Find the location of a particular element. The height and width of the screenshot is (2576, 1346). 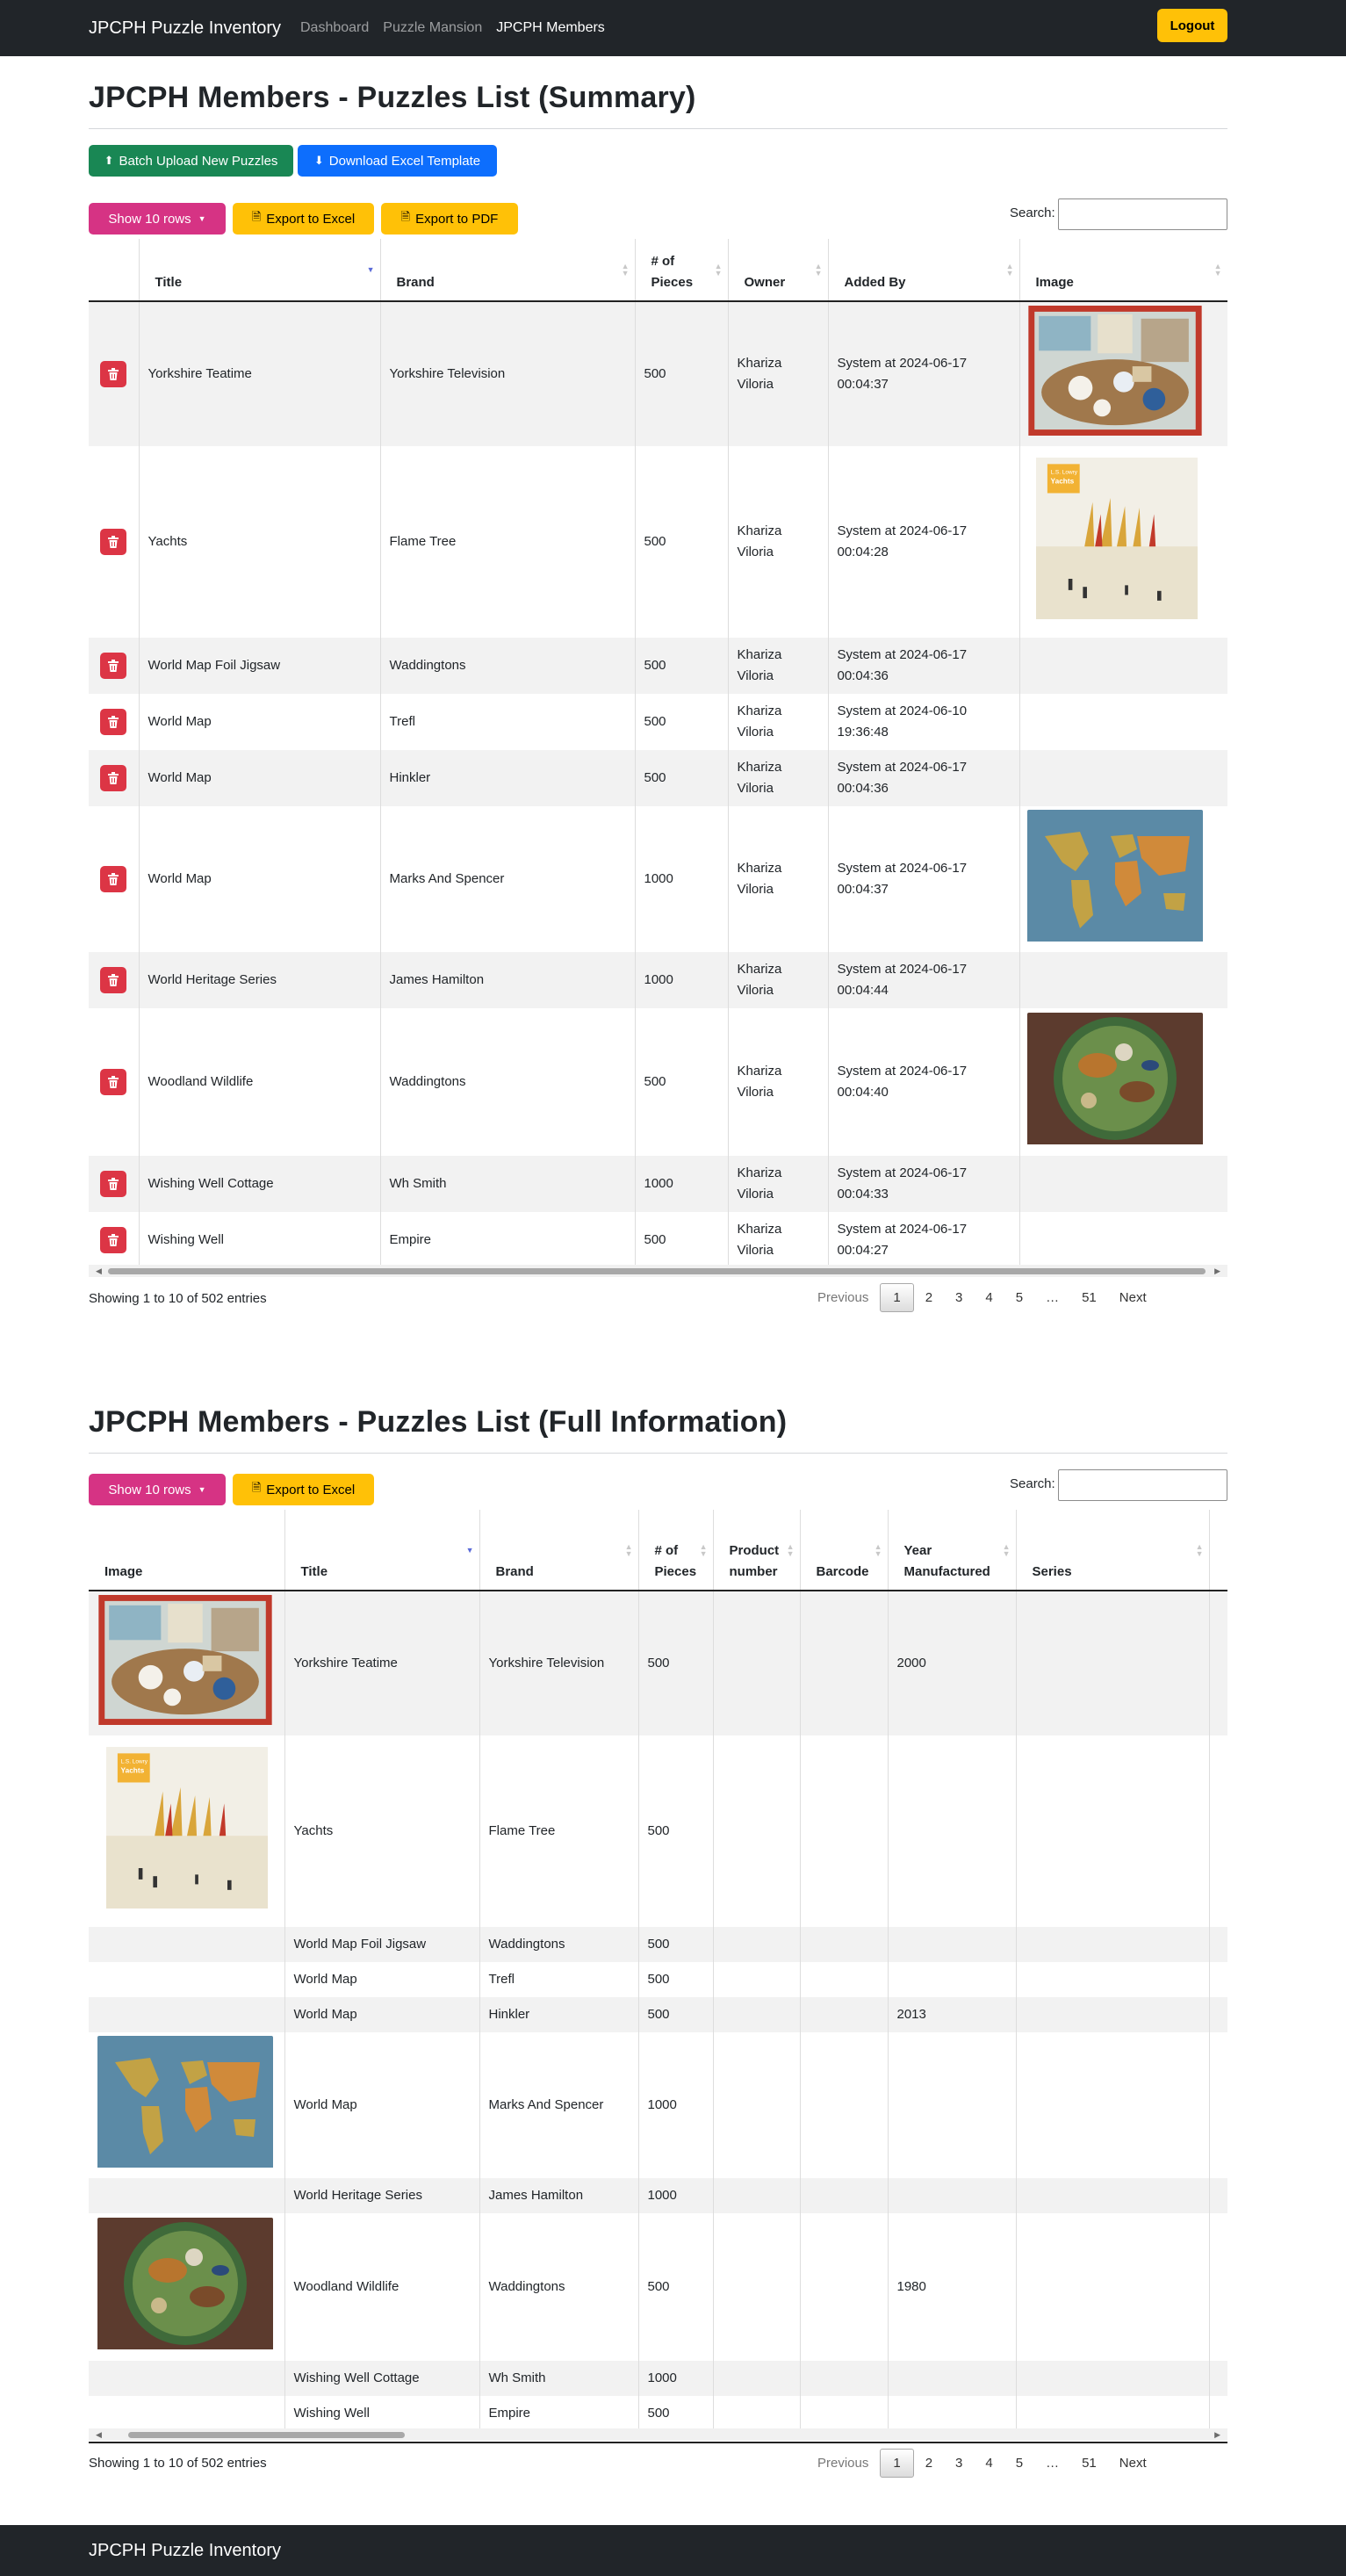

full-scrollbar: ◀ ▶ is located at coordinates (658, 2434).